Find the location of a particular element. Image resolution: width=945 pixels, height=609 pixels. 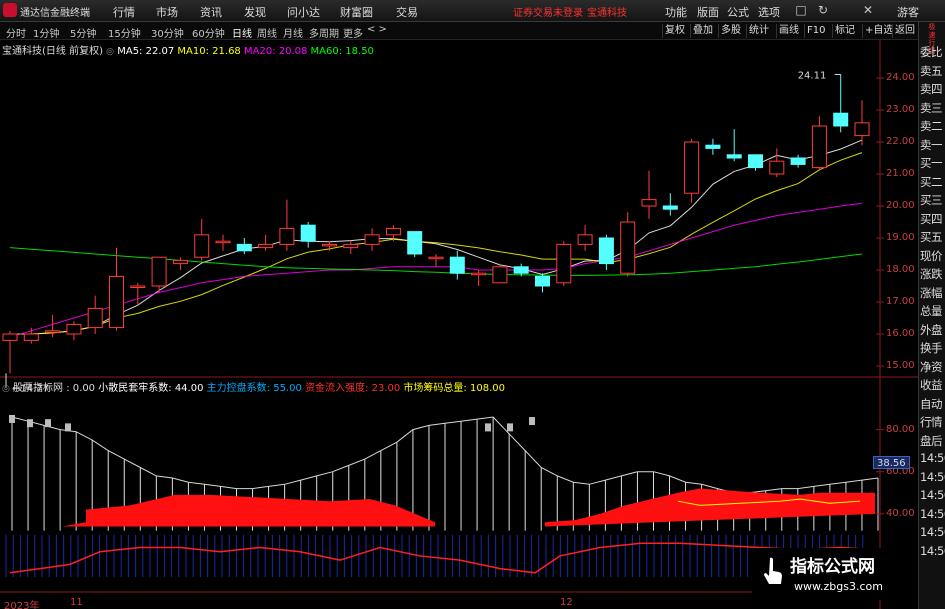

period-multi: 多周期 is located at coordinates (324, 32).